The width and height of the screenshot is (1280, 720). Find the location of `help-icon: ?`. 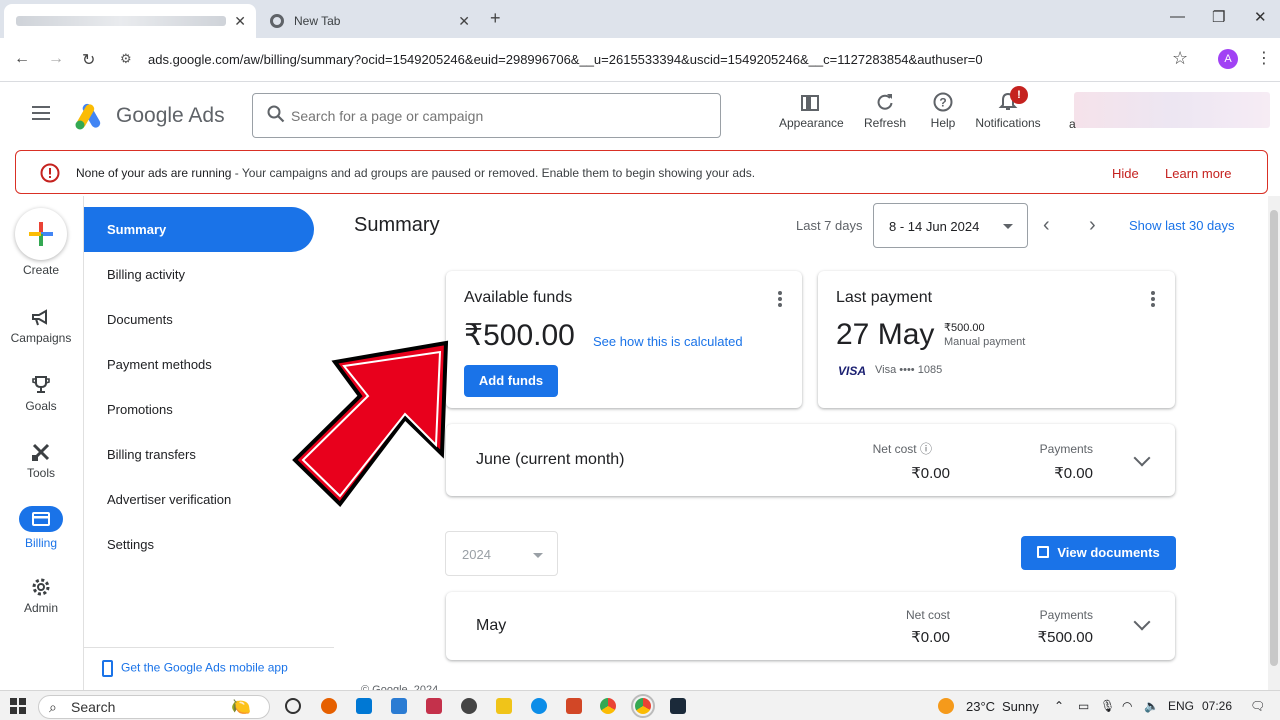

help-icon: ? is located at coordinates (943, 102).